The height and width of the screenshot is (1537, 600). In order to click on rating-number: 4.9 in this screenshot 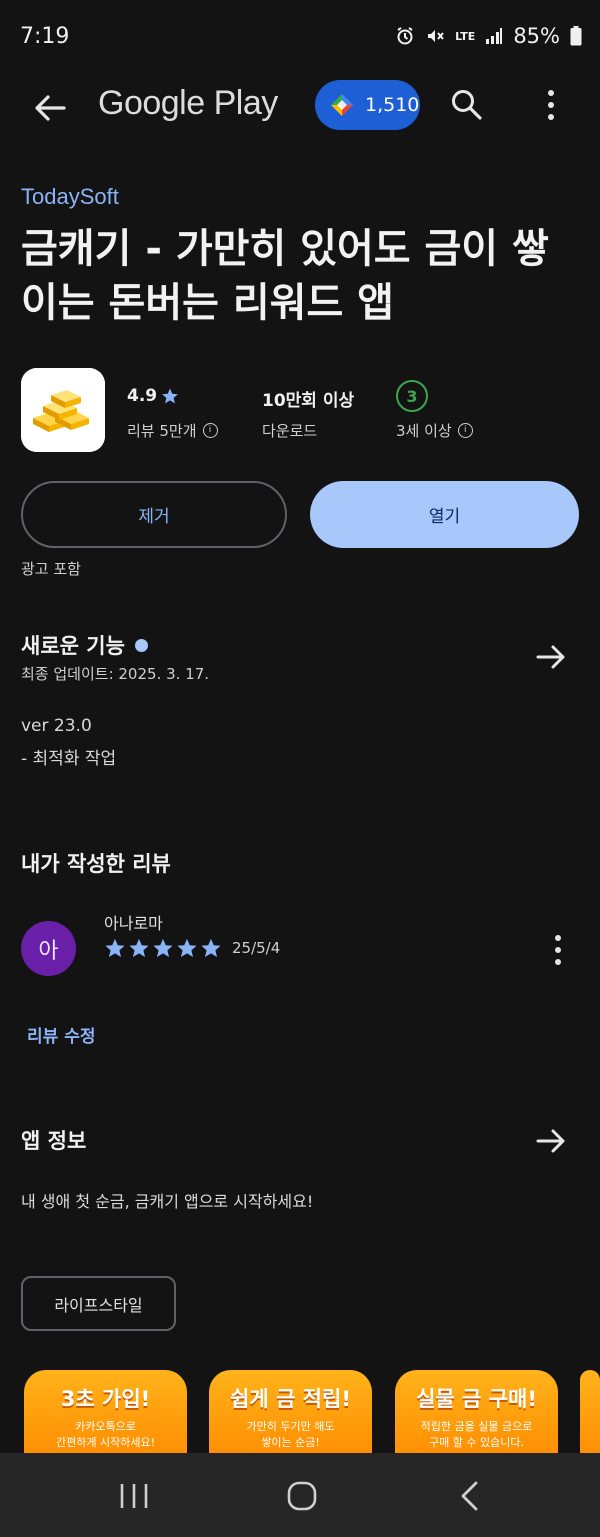, I will do `click(142, 396)`.